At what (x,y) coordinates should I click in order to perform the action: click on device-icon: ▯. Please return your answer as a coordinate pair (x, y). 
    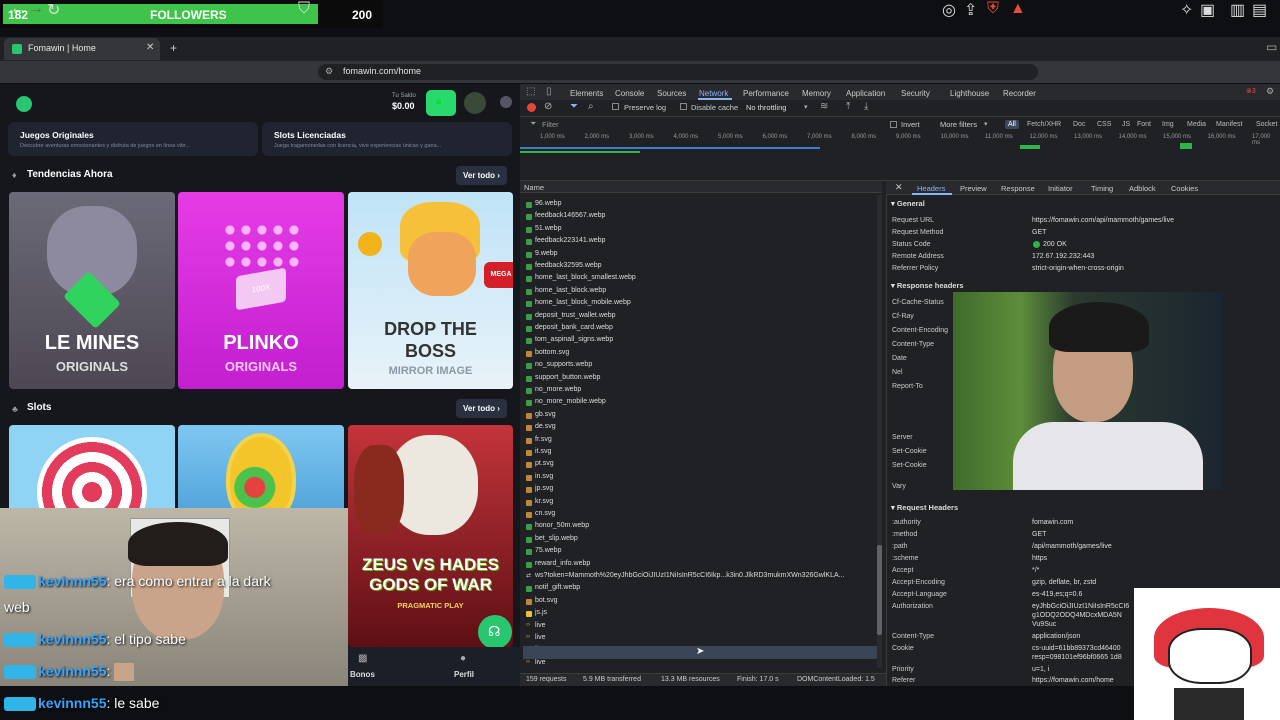
    Looking at the image, I should click on (549, 91).